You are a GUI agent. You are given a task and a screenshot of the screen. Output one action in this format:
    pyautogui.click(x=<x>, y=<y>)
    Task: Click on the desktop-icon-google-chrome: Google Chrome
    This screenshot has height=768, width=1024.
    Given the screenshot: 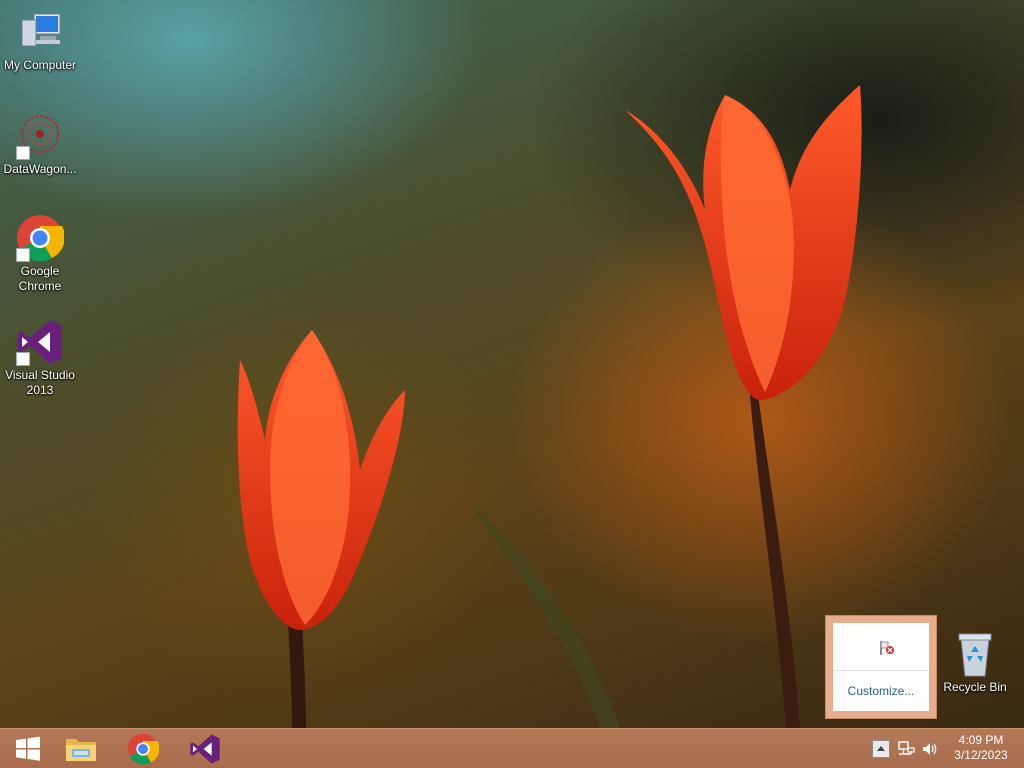 What is the action you would take?
    pyautogui.click(x=40, y=254)
    